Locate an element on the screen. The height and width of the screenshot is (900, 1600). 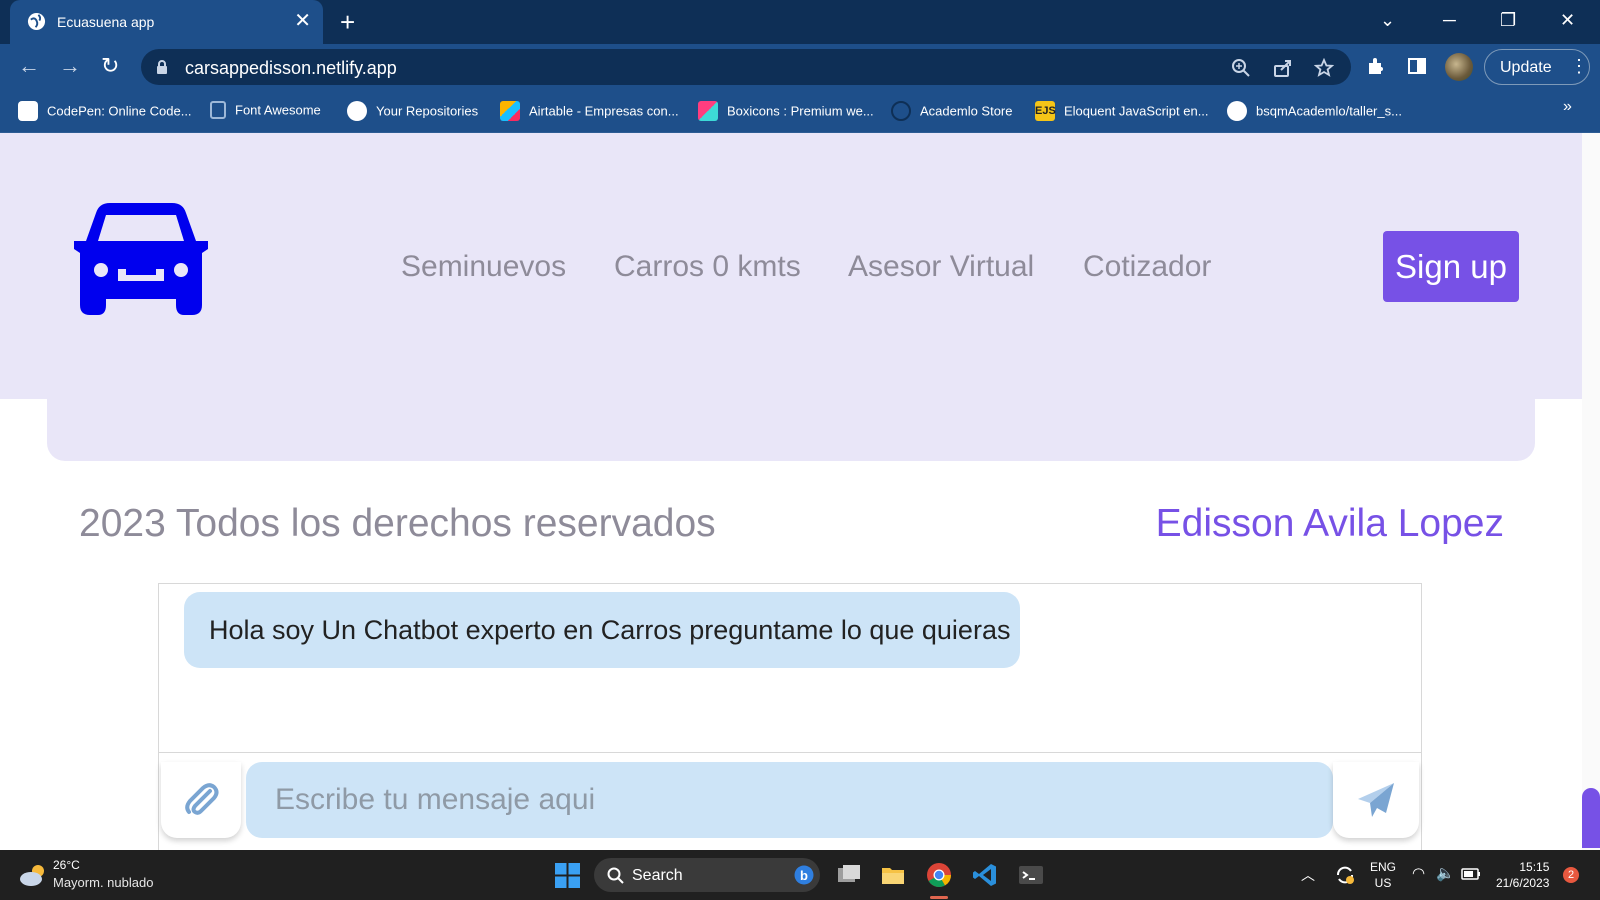
task-view-icon is located at coordinates (849, 875).